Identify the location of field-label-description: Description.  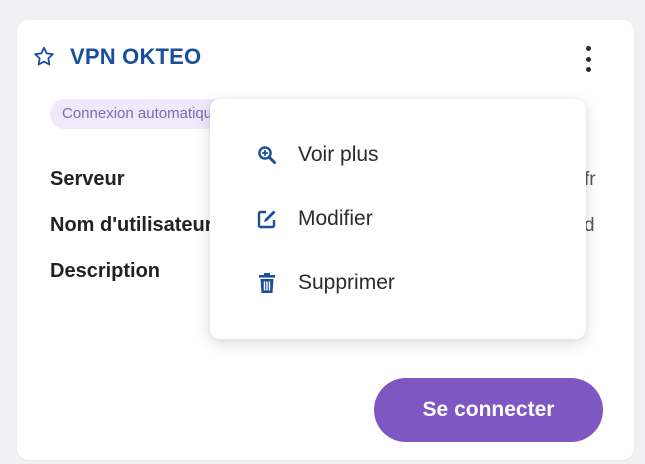
(105, 271).